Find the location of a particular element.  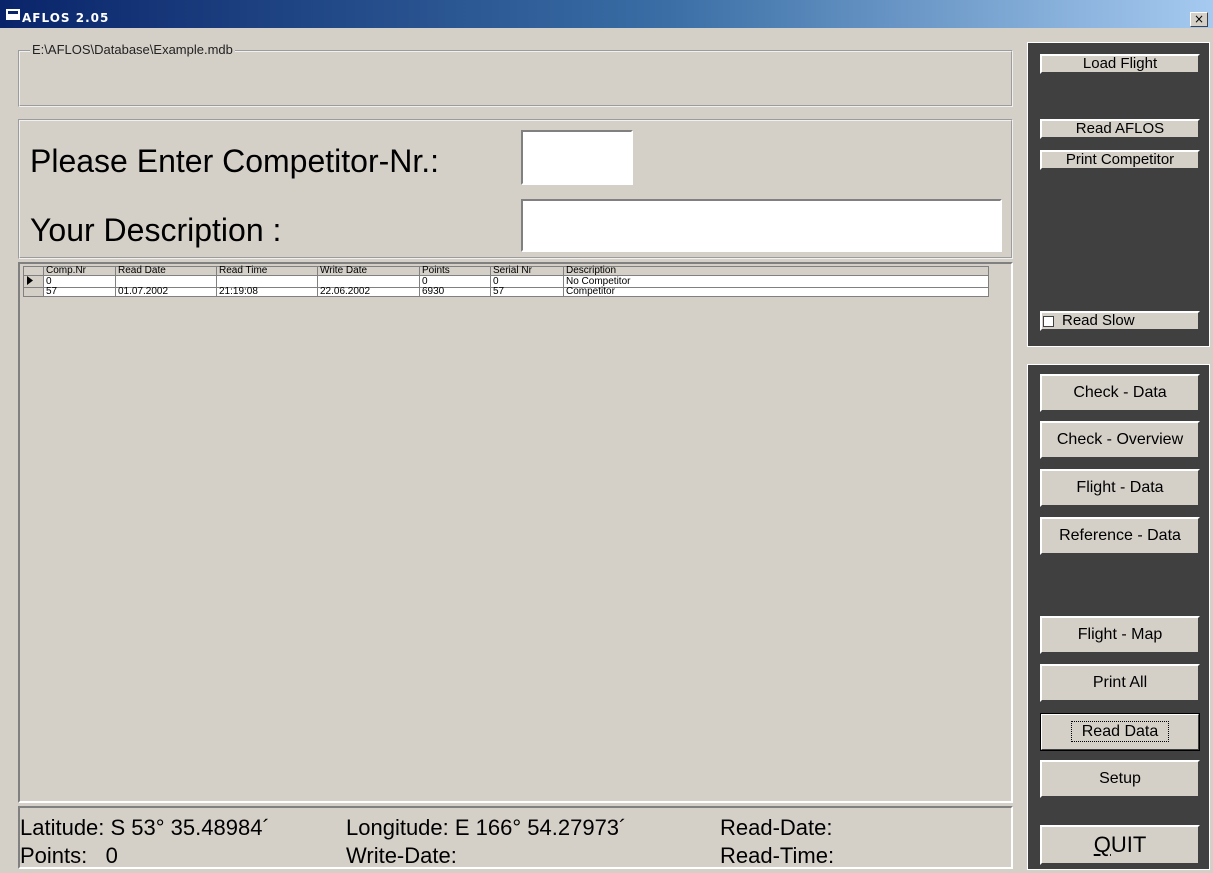

write-date-readout: Write-Date: is located at coordinates (401, 855).